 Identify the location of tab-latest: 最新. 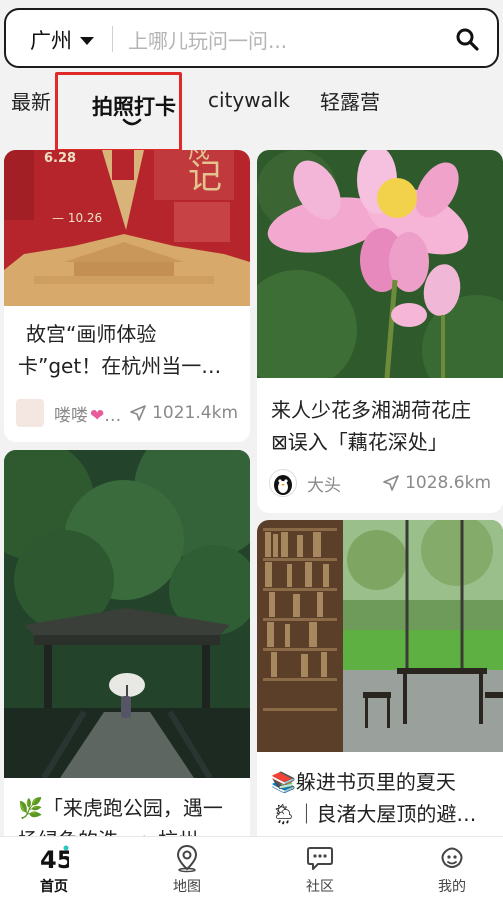
(31, 100).